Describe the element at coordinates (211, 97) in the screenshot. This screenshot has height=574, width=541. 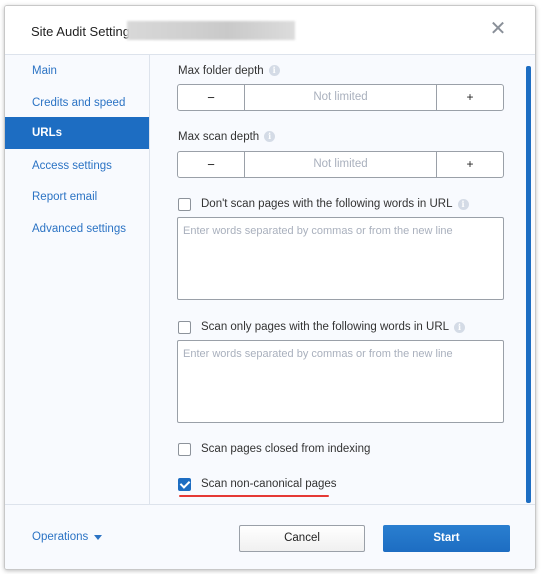
I see `max-folder-depth-decrement-button: −` at that location.